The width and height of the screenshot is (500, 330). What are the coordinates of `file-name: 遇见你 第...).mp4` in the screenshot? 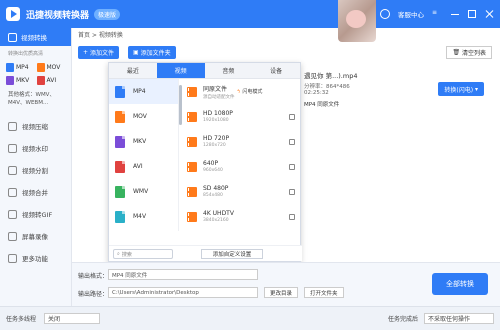 It's located at (331, 76).